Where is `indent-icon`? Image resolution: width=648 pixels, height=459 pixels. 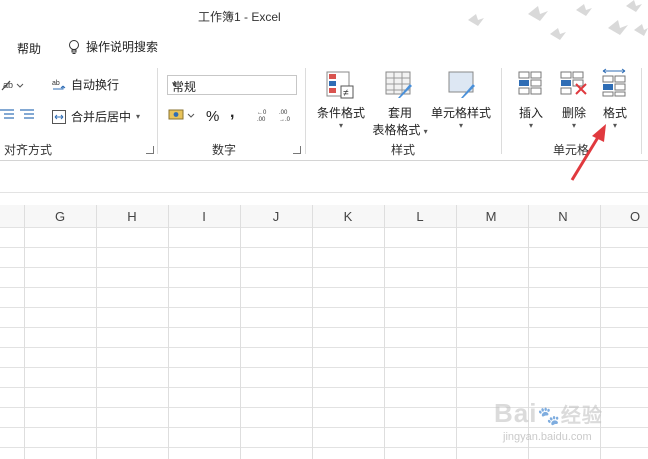
indent-icon is located at coordinates (20, 115).